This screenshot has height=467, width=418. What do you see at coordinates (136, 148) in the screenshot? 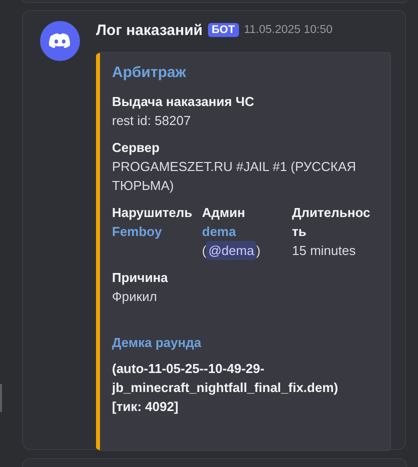
I see `field-name: Сервер` at bounding box center [136, 148].